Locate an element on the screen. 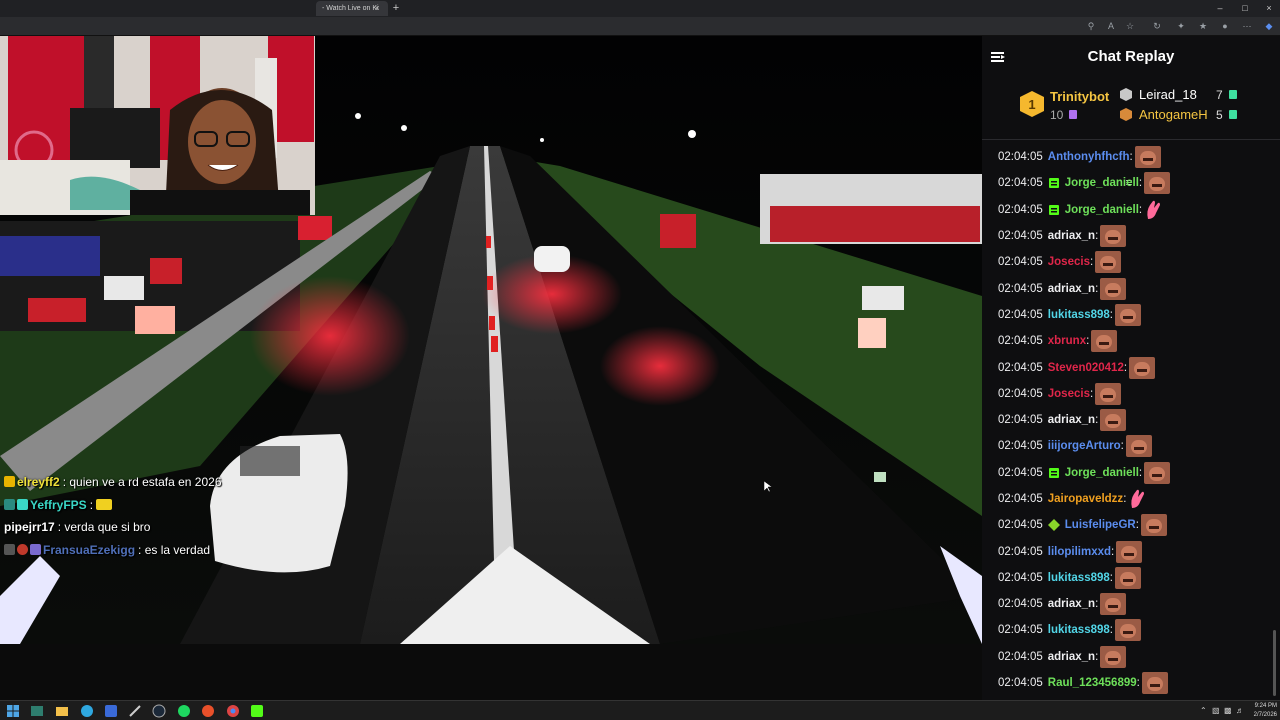  message-username: iiijorgeArturo is located at coordinates (1084, 446).